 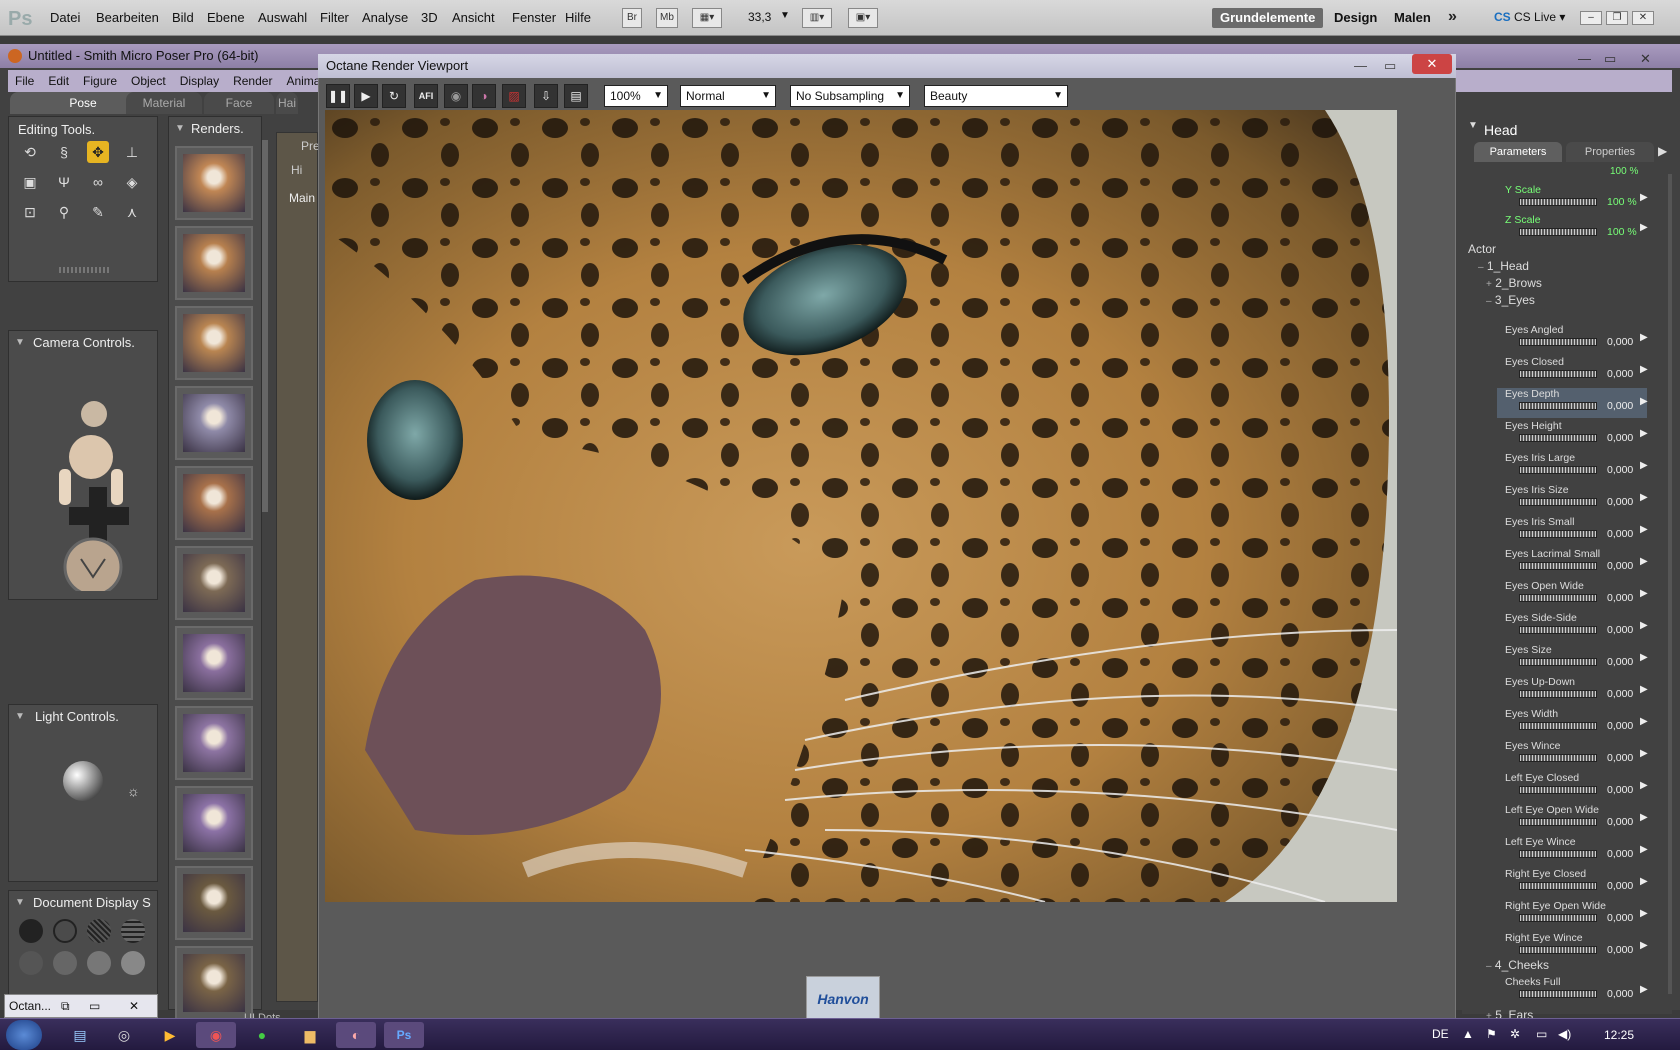 I want to click on parameter-dial: Eyes Open Wide 0,000 ▶, so click(x=1572, y=595).